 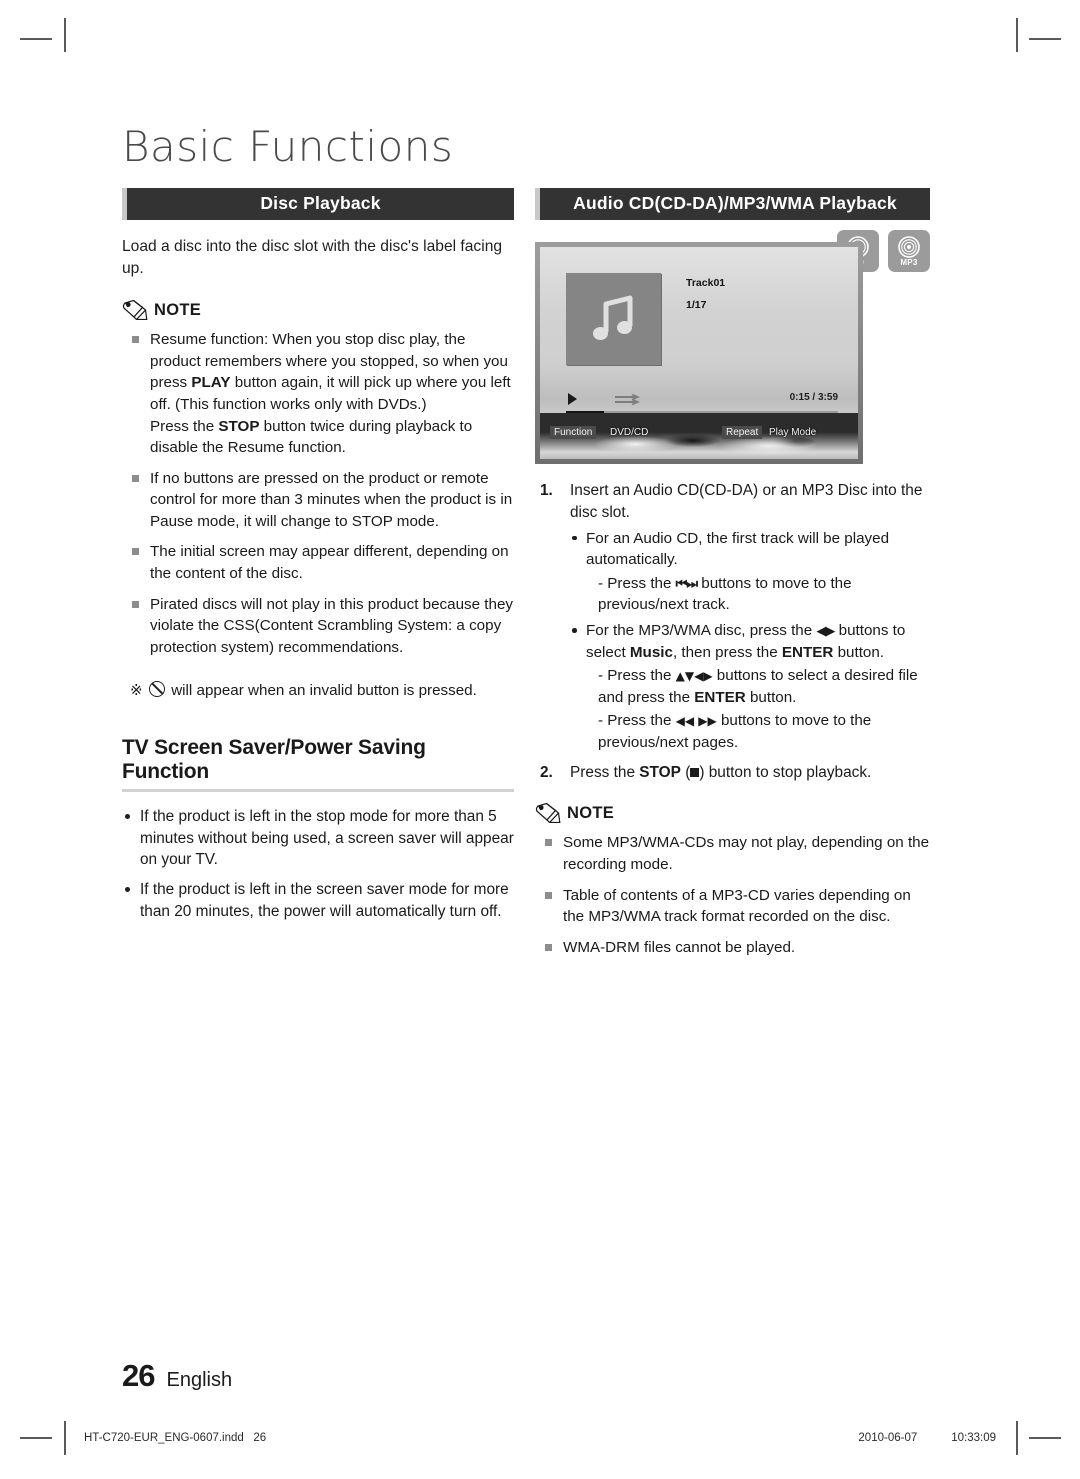 I want to click on step-bold-stop: STOP, so click(x=660, y=772).